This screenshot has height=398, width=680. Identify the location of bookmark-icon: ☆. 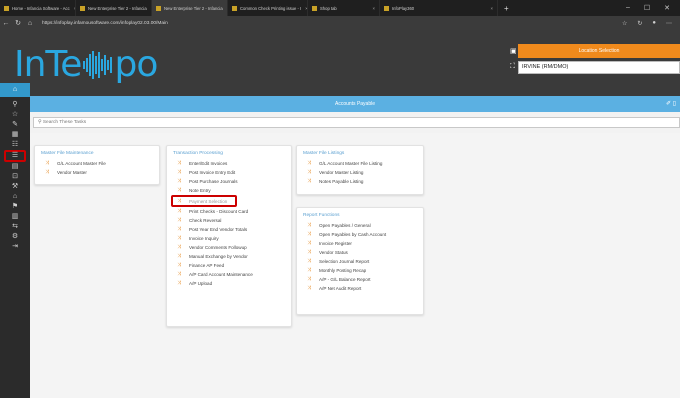
(624, 23).